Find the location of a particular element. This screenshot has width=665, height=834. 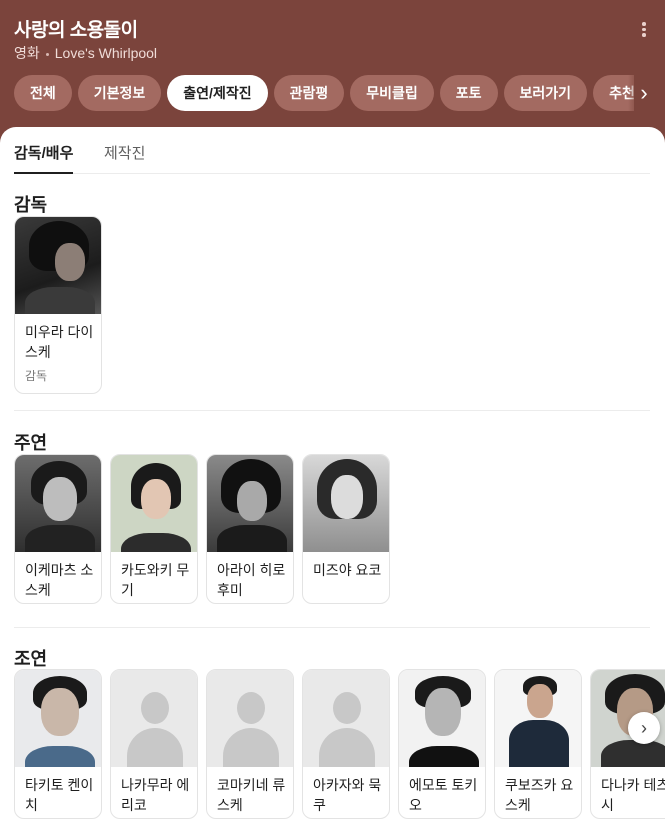

person-name: 나카무라 에리코 is located at coordinates (155, 795).